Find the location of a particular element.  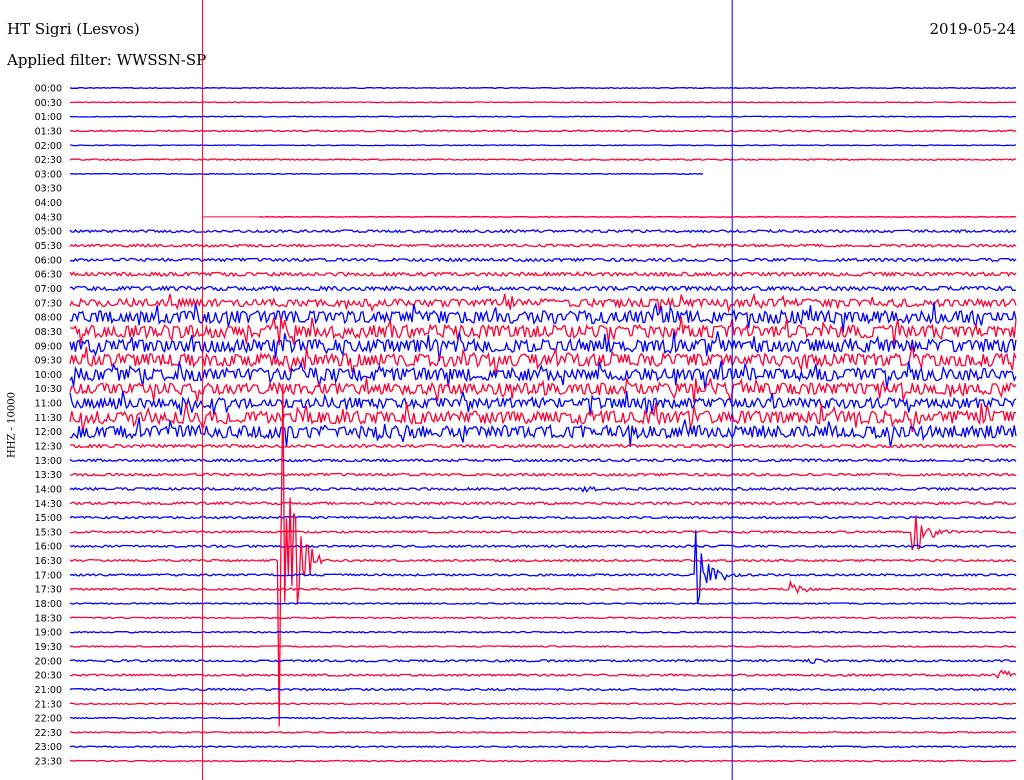

row-time-label: 16:30 is located at coordinates (48, 561).